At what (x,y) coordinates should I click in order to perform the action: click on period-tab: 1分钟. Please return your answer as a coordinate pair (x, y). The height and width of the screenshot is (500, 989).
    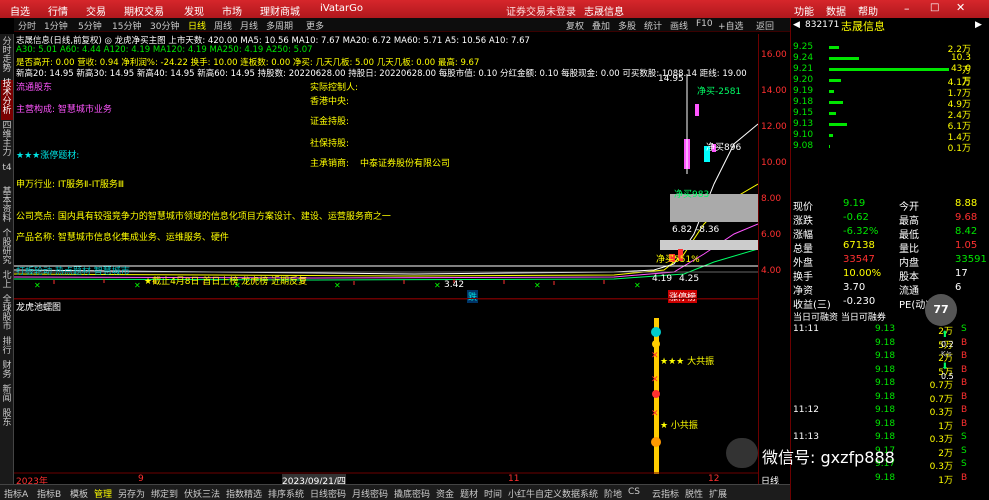
    Looking at the image, I should click on (56, 25).